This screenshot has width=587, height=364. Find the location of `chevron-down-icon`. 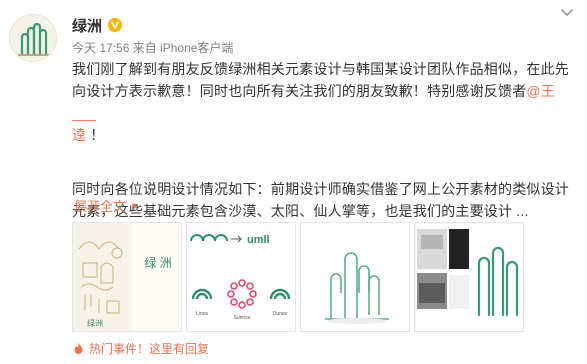

chevron-down-icon is located at coordinates (567, 13).